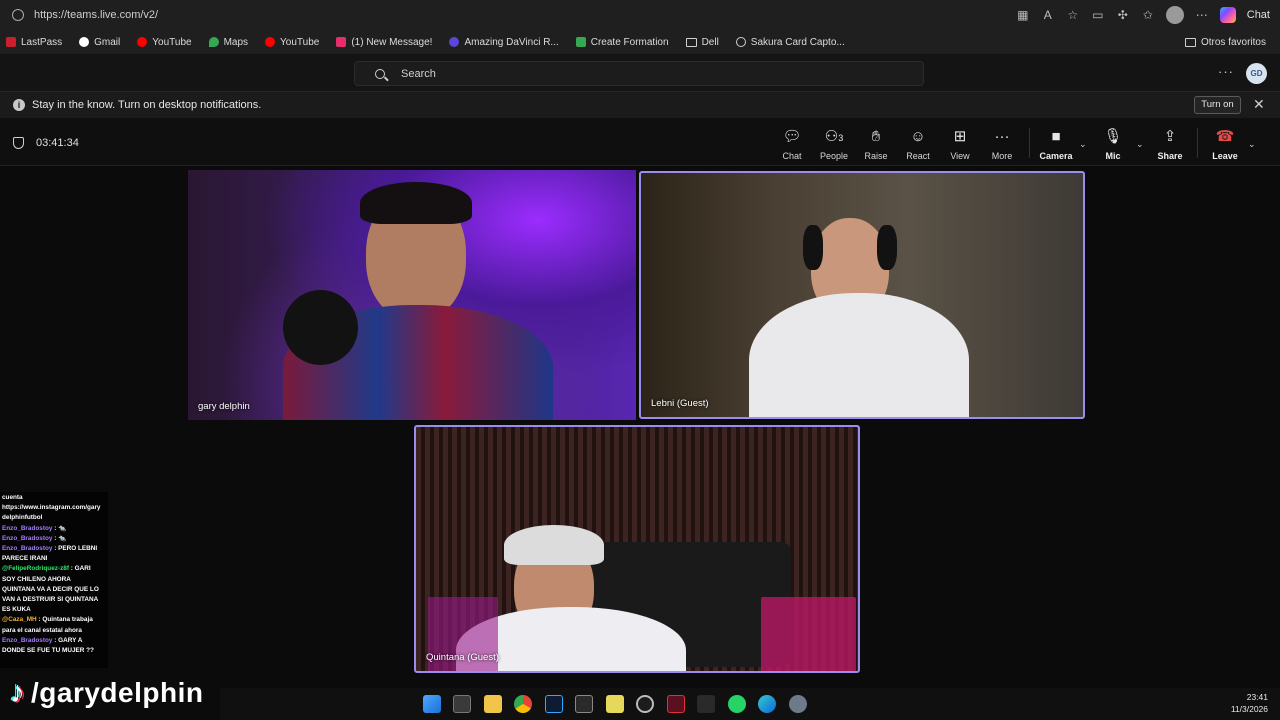 The width and height of the screenshot is (1280, 720). Describe the element at coordinates (1227, 15) in the screenshot. I see `copilot-icon` at that location.